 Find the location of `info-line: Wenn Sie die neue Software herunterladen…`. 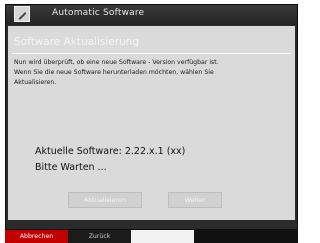

info-line: Wenn Sie die neue Software herunterladen… is located at coordinates (114, 72).